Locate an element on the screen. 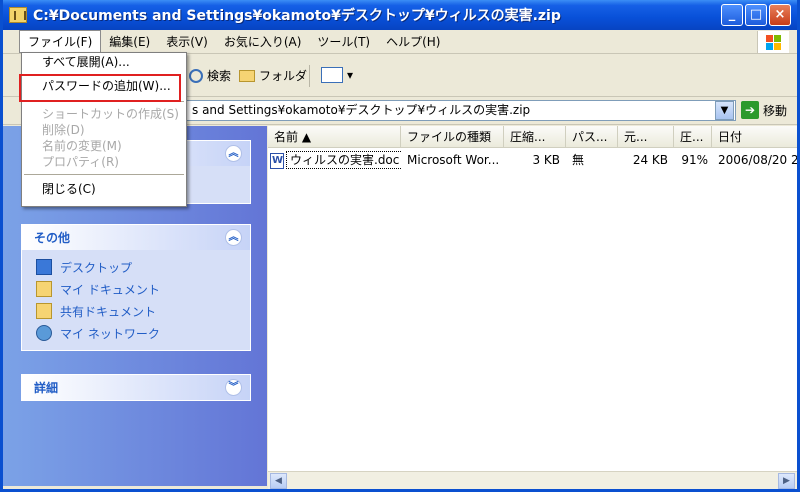  other-places-body: デスクトップ マイ ドキュメント 共有ドキュメント マイ ネットワーク is located at coordinates (136, 300).